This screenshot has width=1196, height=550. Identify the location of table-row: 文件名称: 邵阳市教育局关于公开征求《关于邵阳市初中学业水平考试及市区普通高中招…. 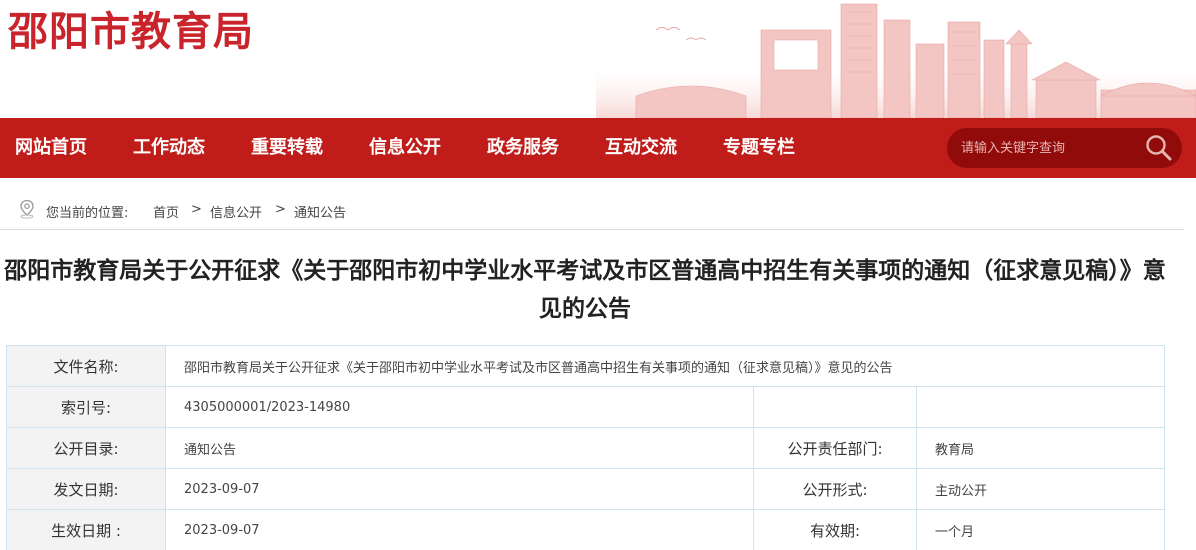
(586, 366).